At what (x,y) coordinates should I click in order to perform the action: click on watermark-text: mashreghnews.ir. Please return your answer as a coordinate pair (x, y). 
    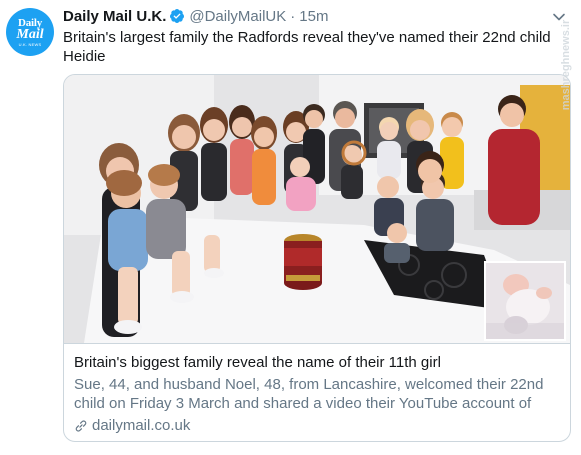
    Looking at the image, I should click on (566, 65).